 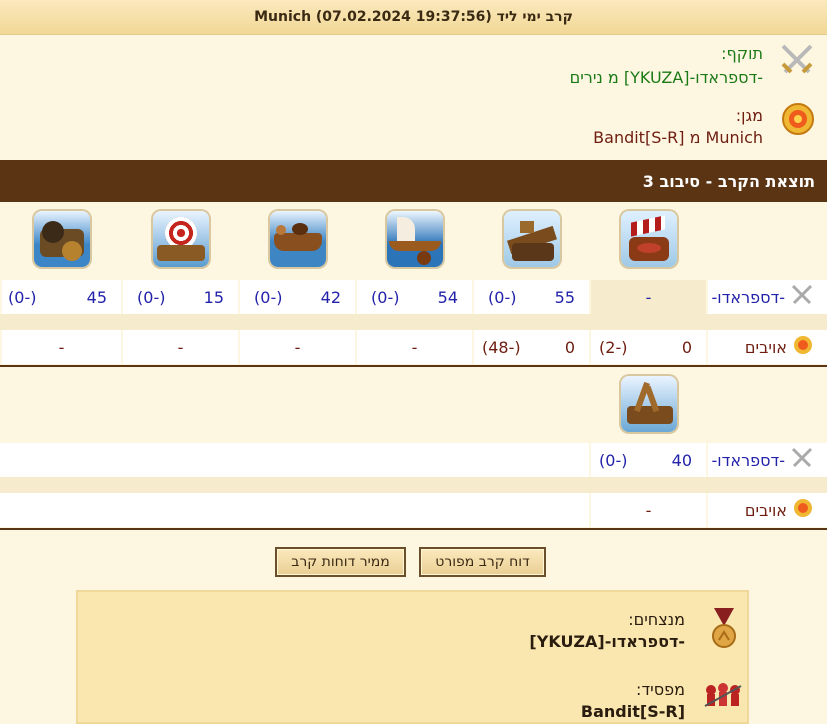 I want to click on defender-section: מגן: Munich מ Bandit[S-R], so click(x=413, y=128).